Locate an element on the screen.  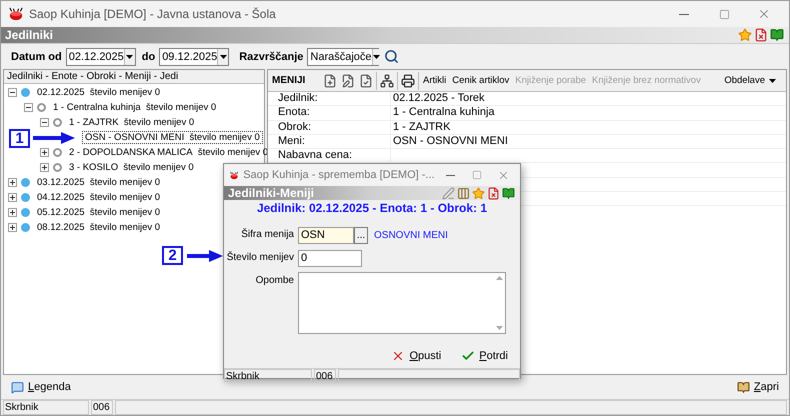
tree-item: 05.12.2025 število menijev 0 is located at coordinates (99, 212).